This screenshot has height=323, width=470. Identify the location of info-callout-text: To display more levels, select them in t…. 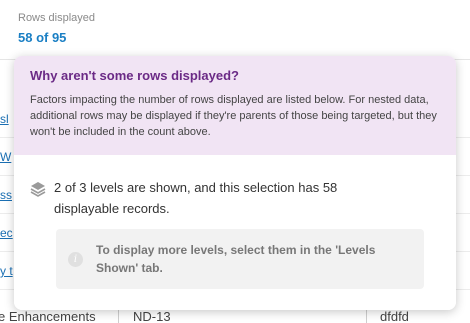
(236, 259).